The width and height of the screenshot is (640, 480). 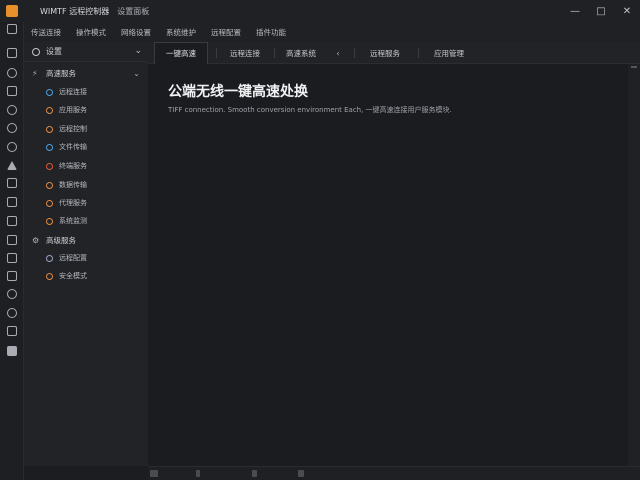 I want to click on gear-icon: ⚙, so click(x=36, y=240).